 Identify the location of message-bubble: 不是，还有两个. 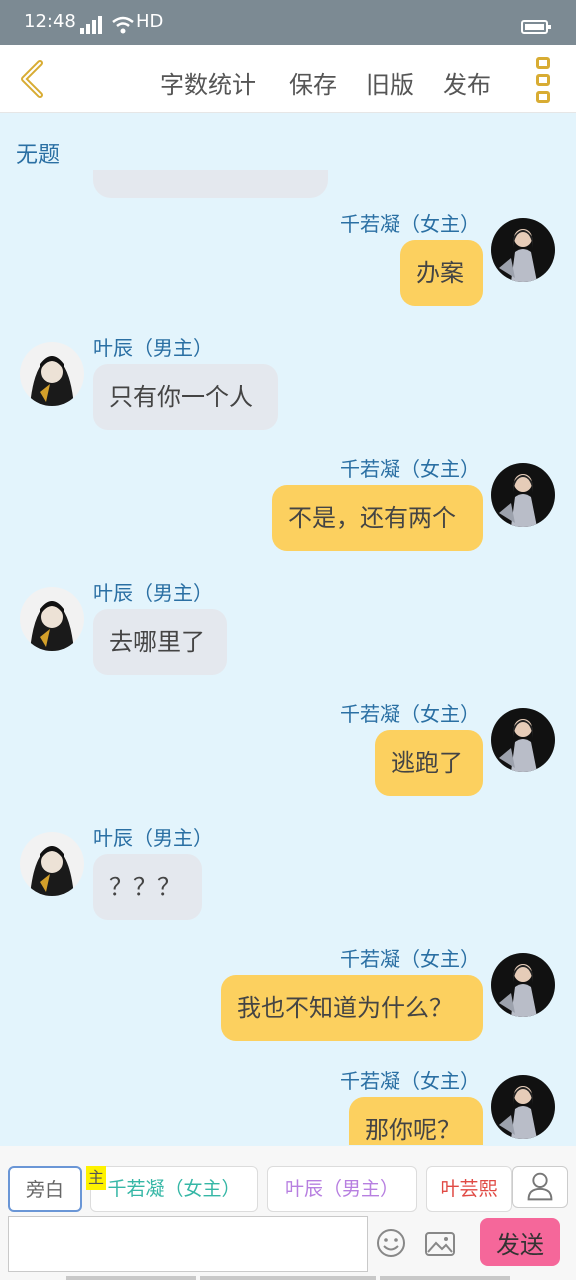
(377, 518).